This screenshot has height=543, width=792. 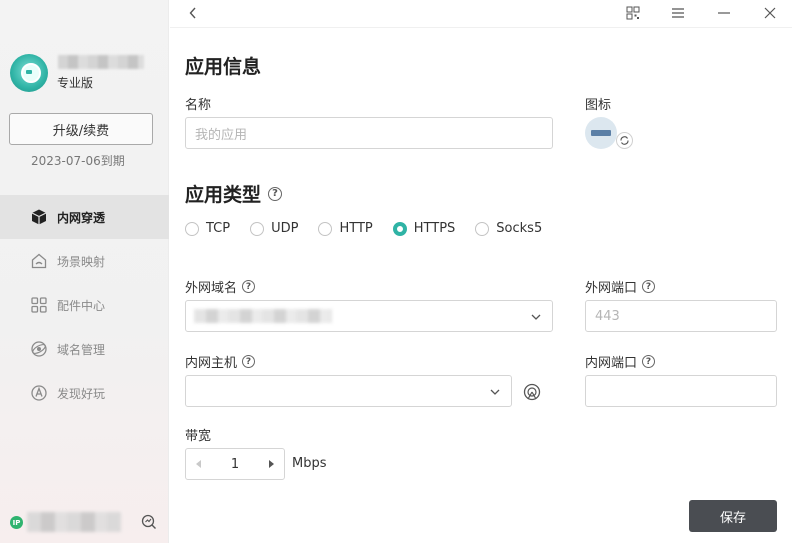 I want to click on radio-http: HTTP, so click(x=345, y=228).